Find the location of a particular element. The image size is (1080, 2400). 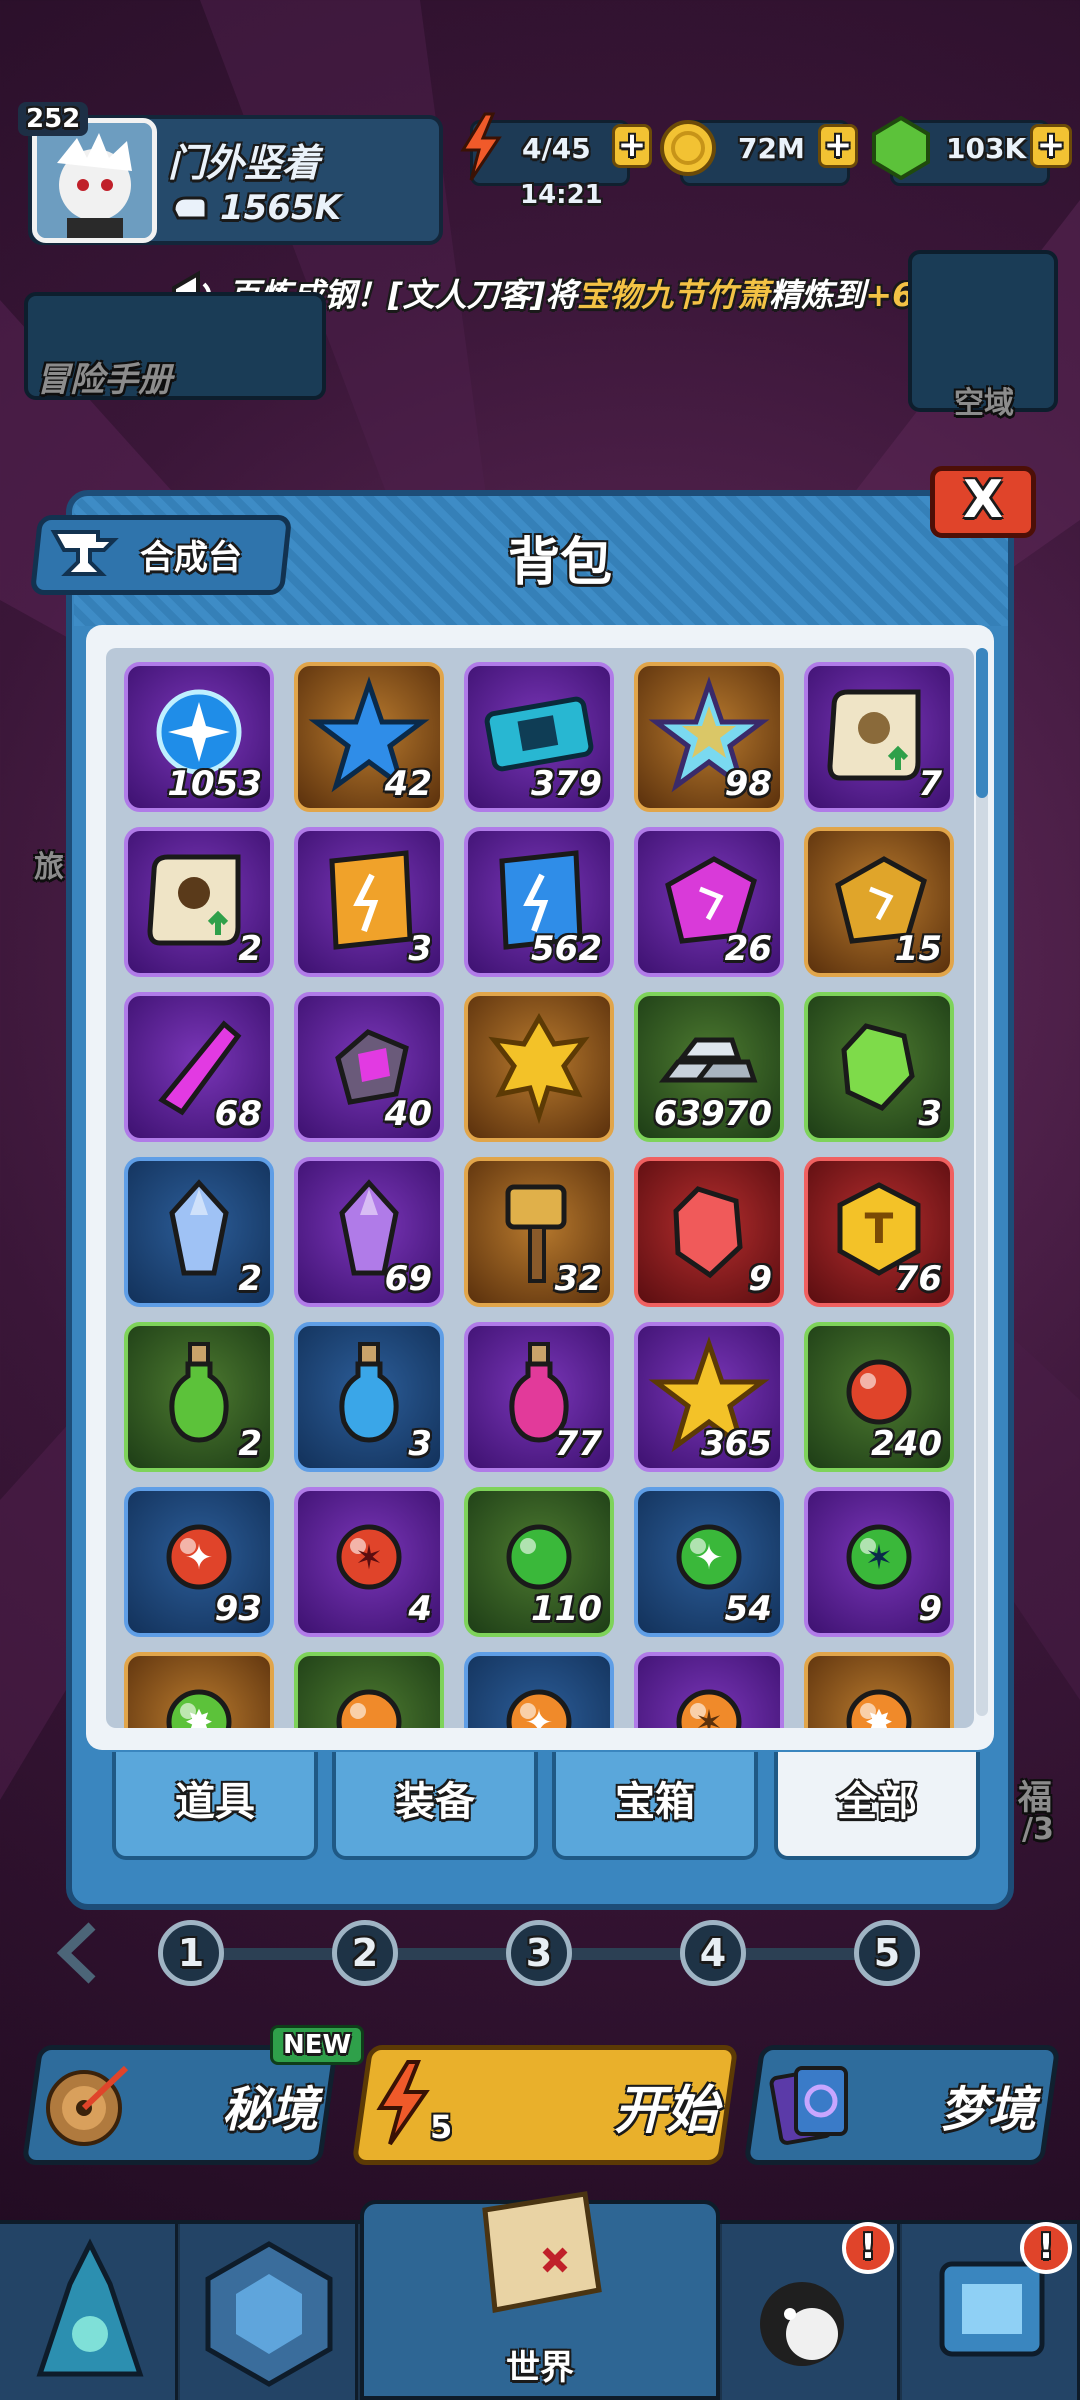

item-count: 7 is located at coordinates (930, 784).